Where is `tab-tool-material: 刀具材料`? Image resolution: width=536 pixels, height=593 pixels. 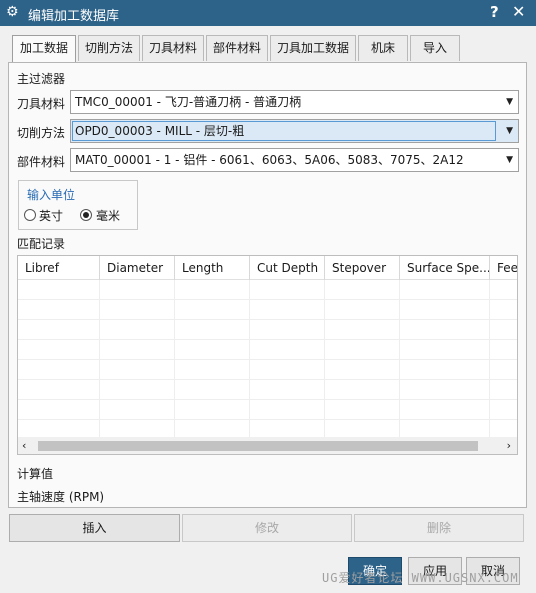 tab-tool-material: 刀具材料 is located at coordinates (173, 48).